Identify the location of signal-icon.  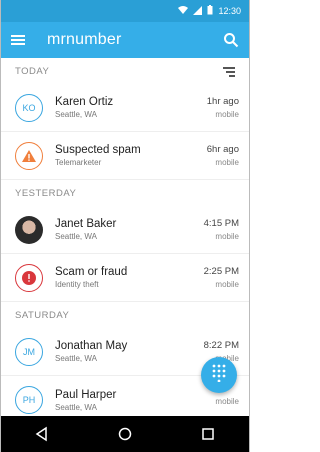
(198, 11).